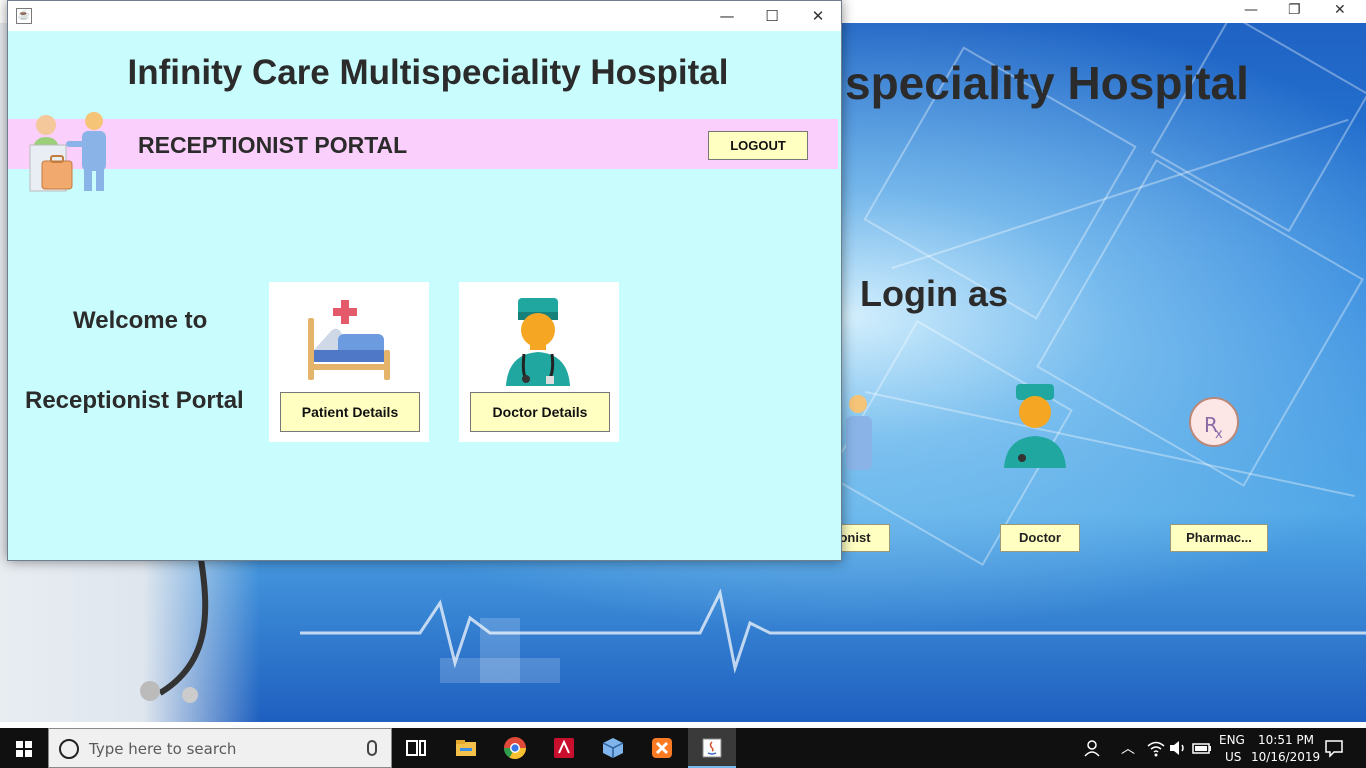 This screenshot has width=1366, height=768. What do you see at coordinates (24, 16) in the screenshot?
I see `java-icon: ☕` at bounding box center [24, 16].